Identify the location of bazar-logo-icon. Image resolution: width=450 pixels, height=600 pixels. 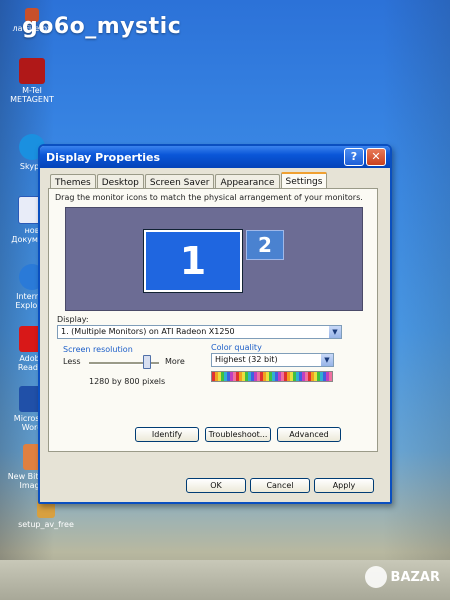
(375, 577).